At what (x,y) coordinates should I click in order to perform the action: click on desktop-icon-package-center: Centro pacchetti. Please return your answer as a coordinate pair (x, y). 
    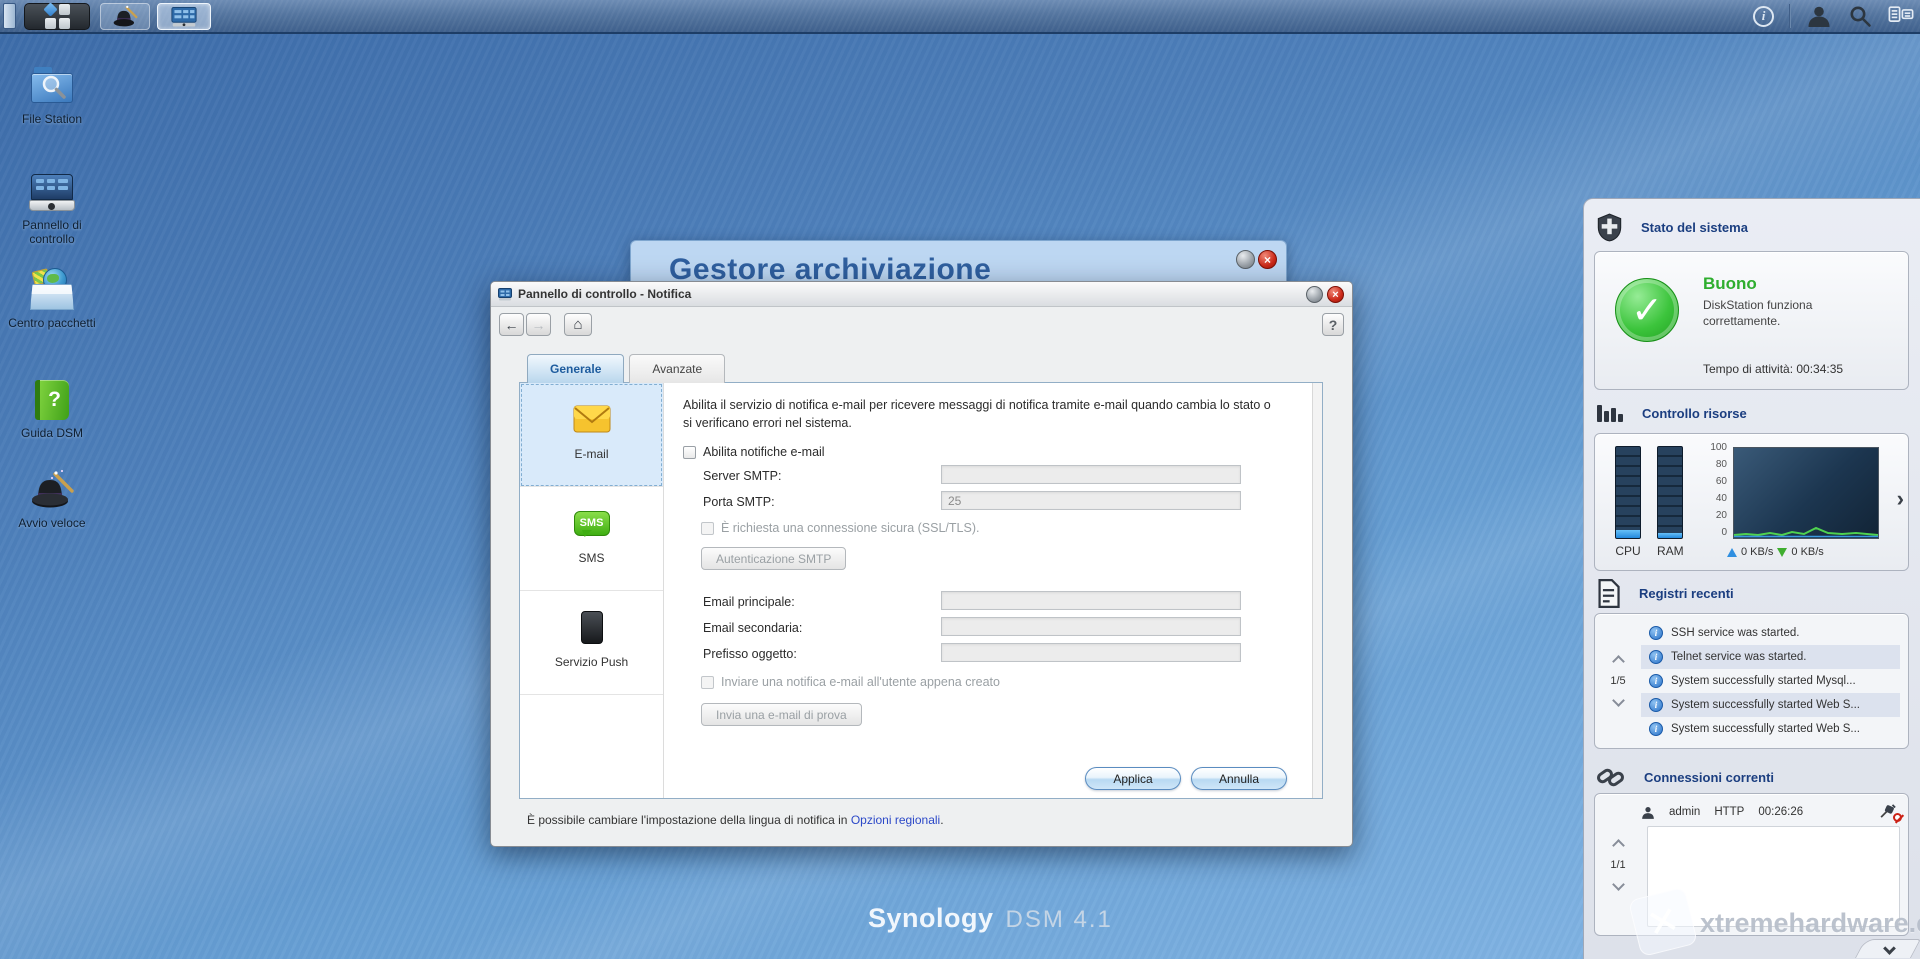
    Looking at the image, I should click on (52, 299).